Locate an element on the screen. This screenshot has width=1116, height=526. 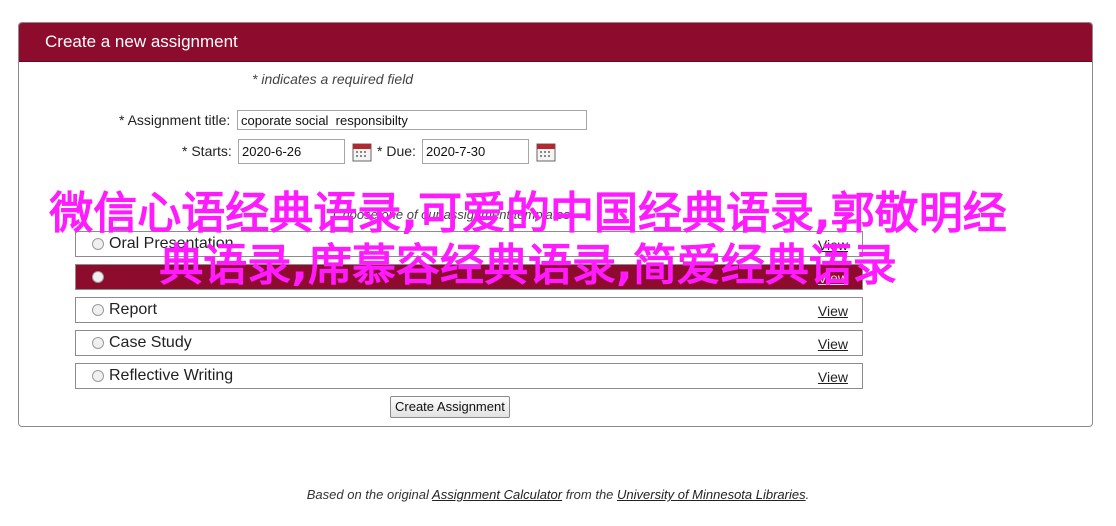
assignment-calculator-link: Assignment Calculator is located at coordinates (497, 494).